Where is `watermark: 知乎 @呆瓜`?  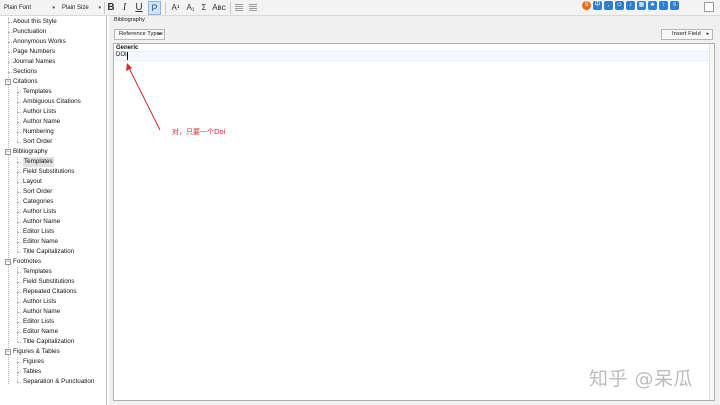 watermark: 知乎 @呆瓜 is located at coordinates (641, 379).